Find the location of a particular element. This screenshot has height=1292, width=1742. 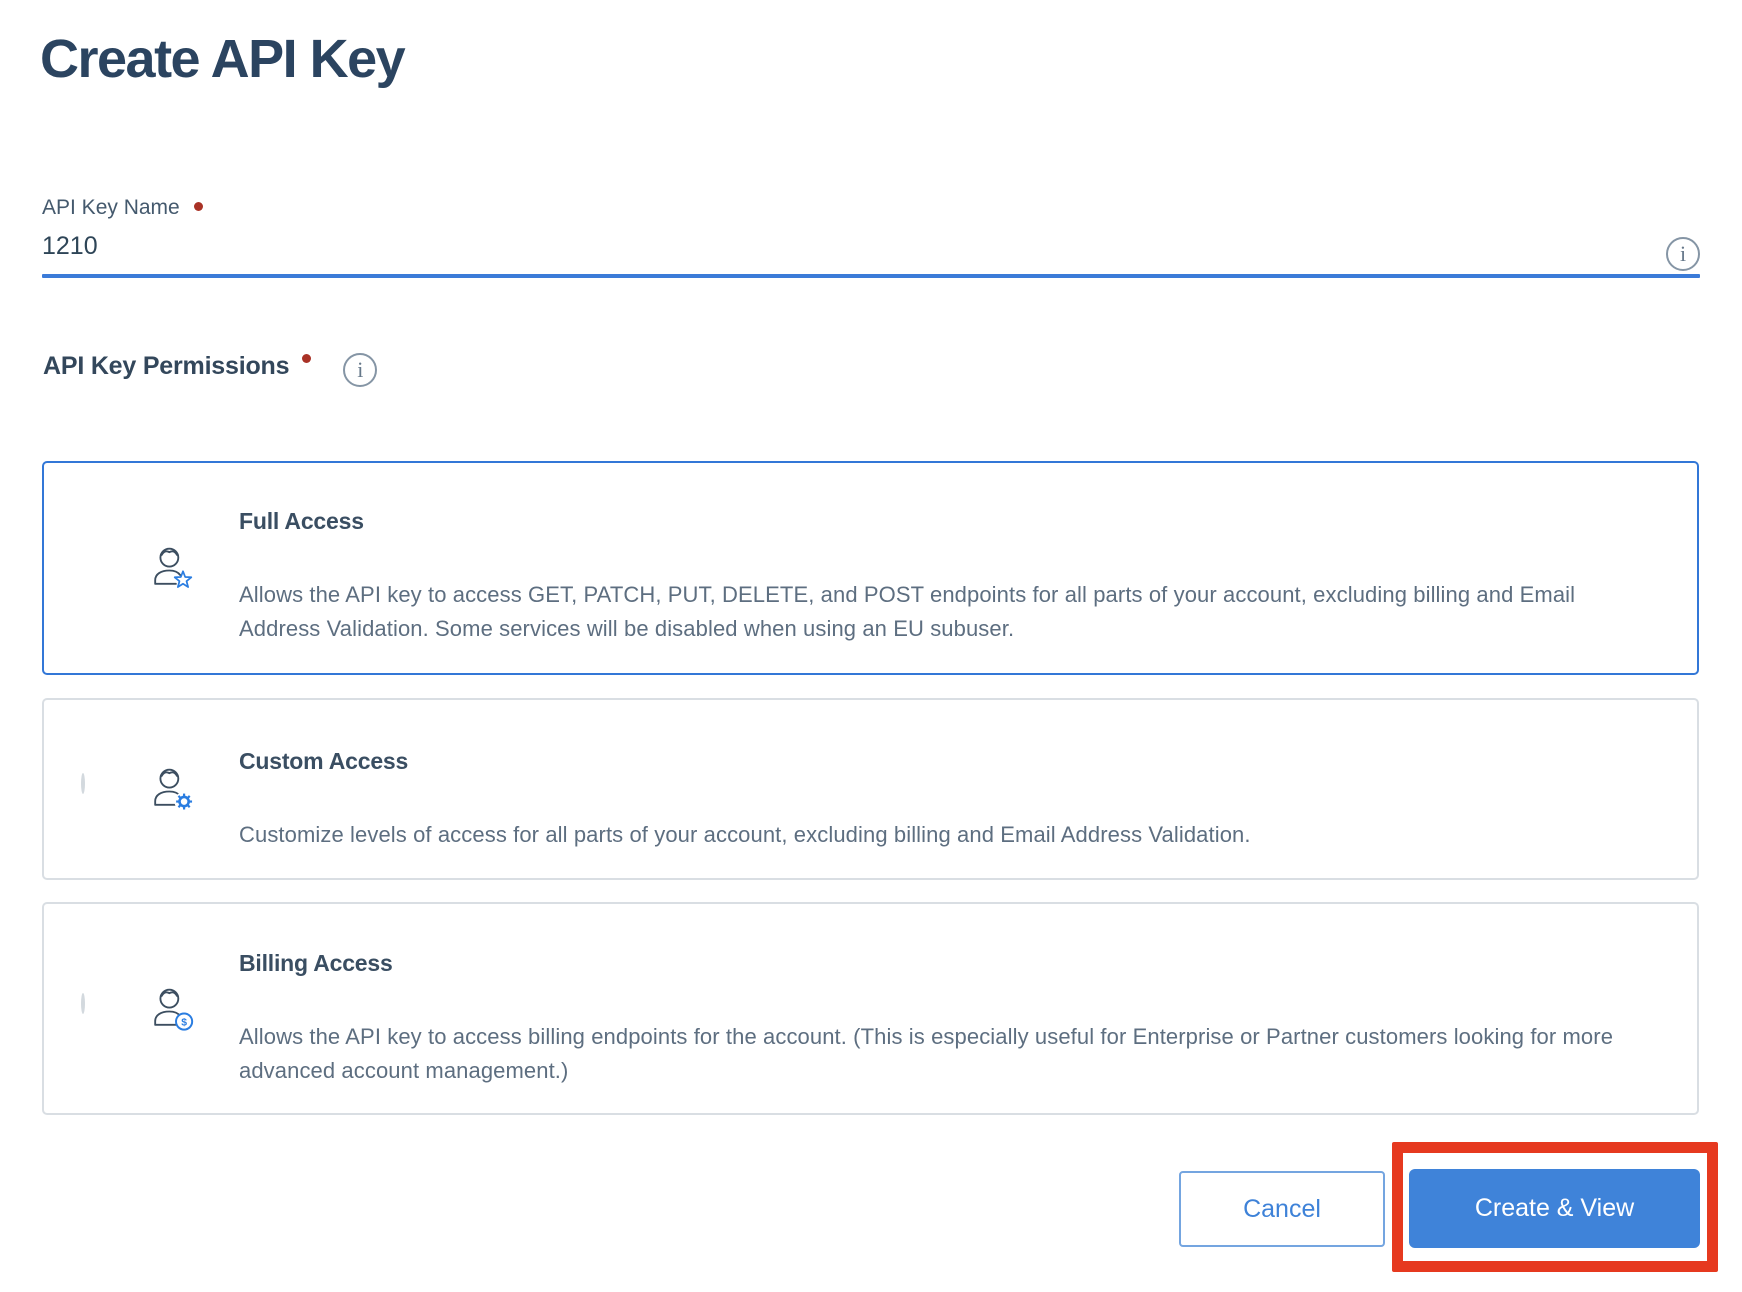

user-dollar-icon: $ is located at coordinates (171, 1009).